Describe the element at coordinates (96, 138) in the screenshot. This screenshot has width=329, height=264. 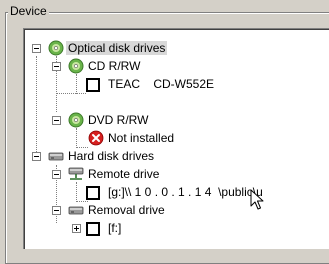
I see `error-icon` at that location.